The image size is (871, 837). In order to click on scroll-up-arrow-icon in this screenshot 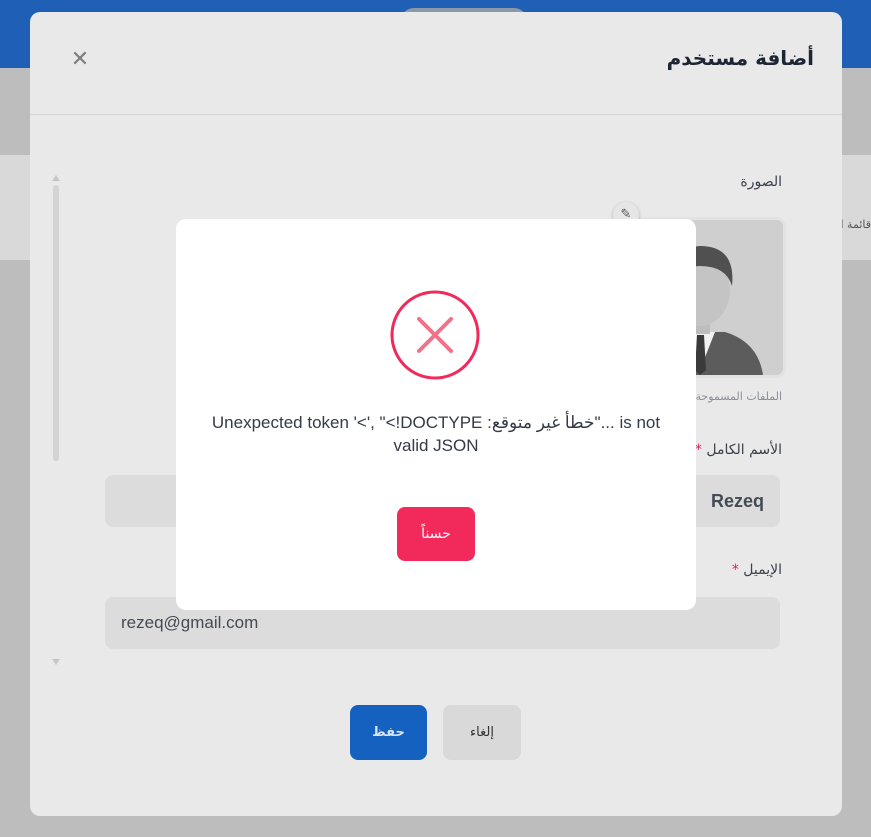, I will do `click(56, 178)`.